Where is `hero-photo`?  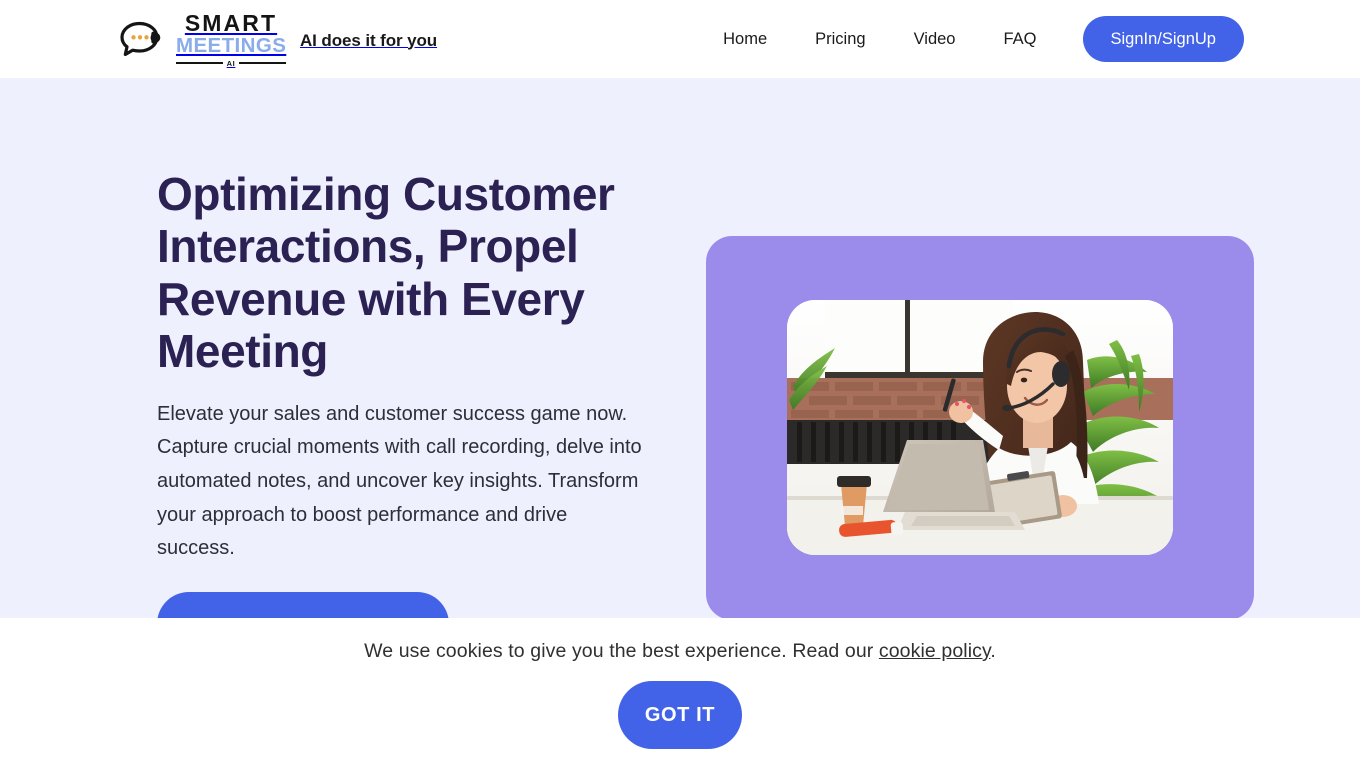
hero-photo is located at coordinates (980, 427).